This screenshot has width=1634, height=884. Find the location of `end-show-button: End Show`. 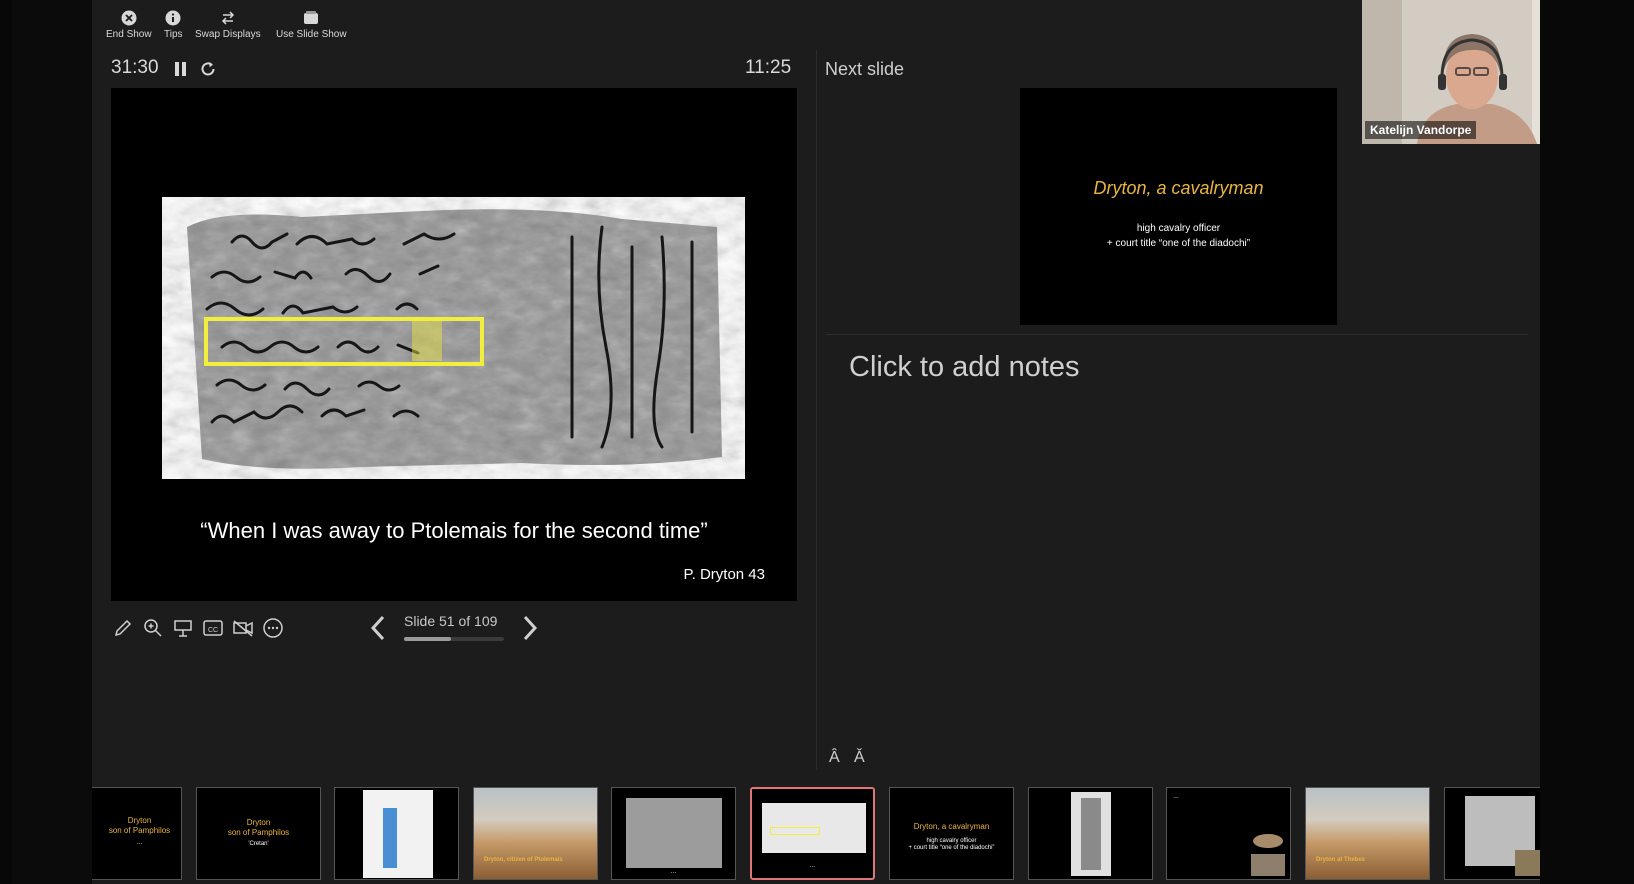

end-show-button: End Show is located at coordinates (129, 25).